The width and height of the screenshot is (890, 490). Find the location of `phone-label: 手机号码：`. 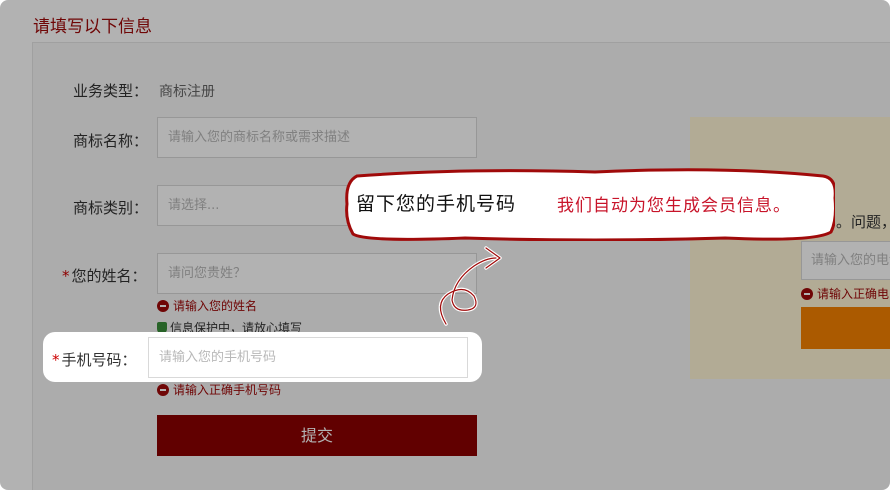

phone-label: 手机号码： is located at coordinates (99, 360).